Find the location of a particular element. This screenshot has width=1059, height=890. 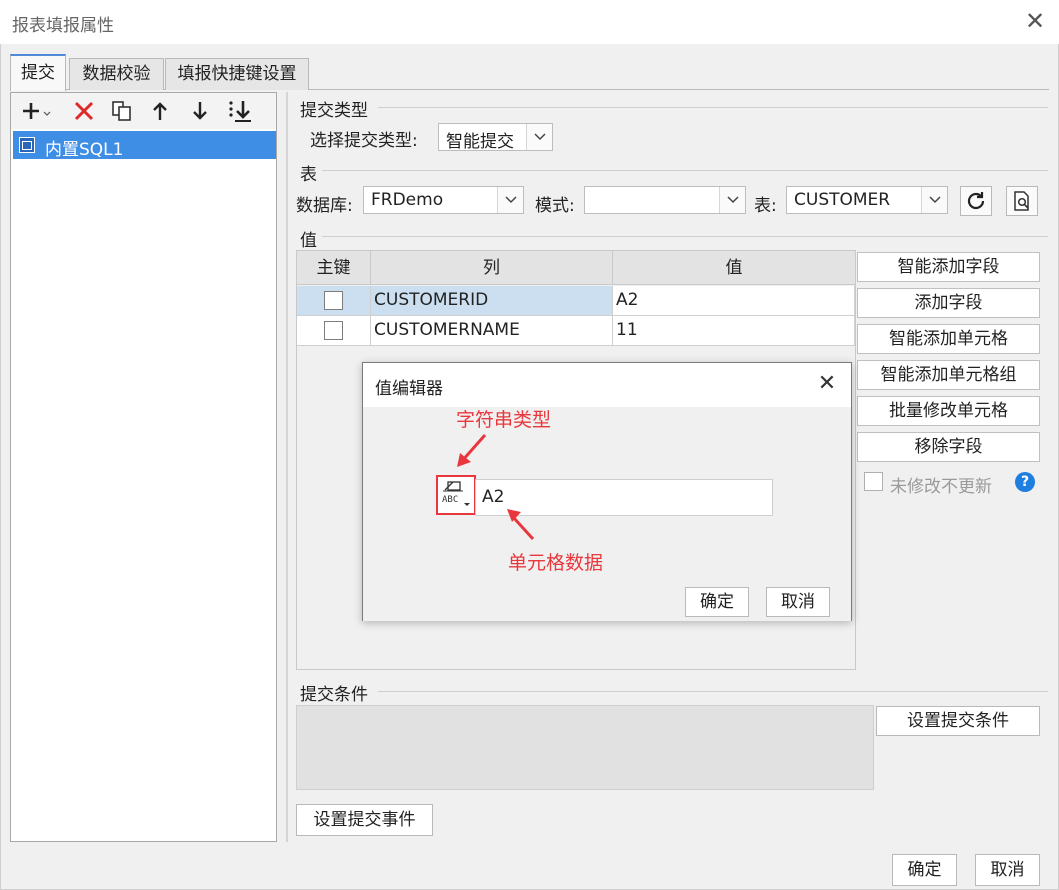

schema-select is located at coordinates (665, 200).